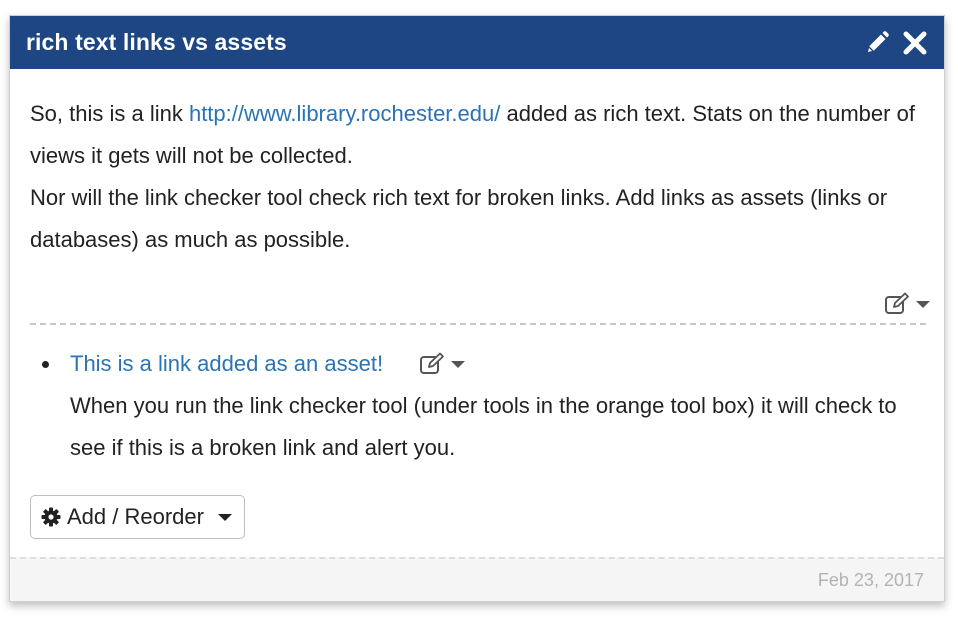 This screenshot has width=958, height=620. I want to click on last-updated-date: Feb 23, 2017, so click(870, 579).